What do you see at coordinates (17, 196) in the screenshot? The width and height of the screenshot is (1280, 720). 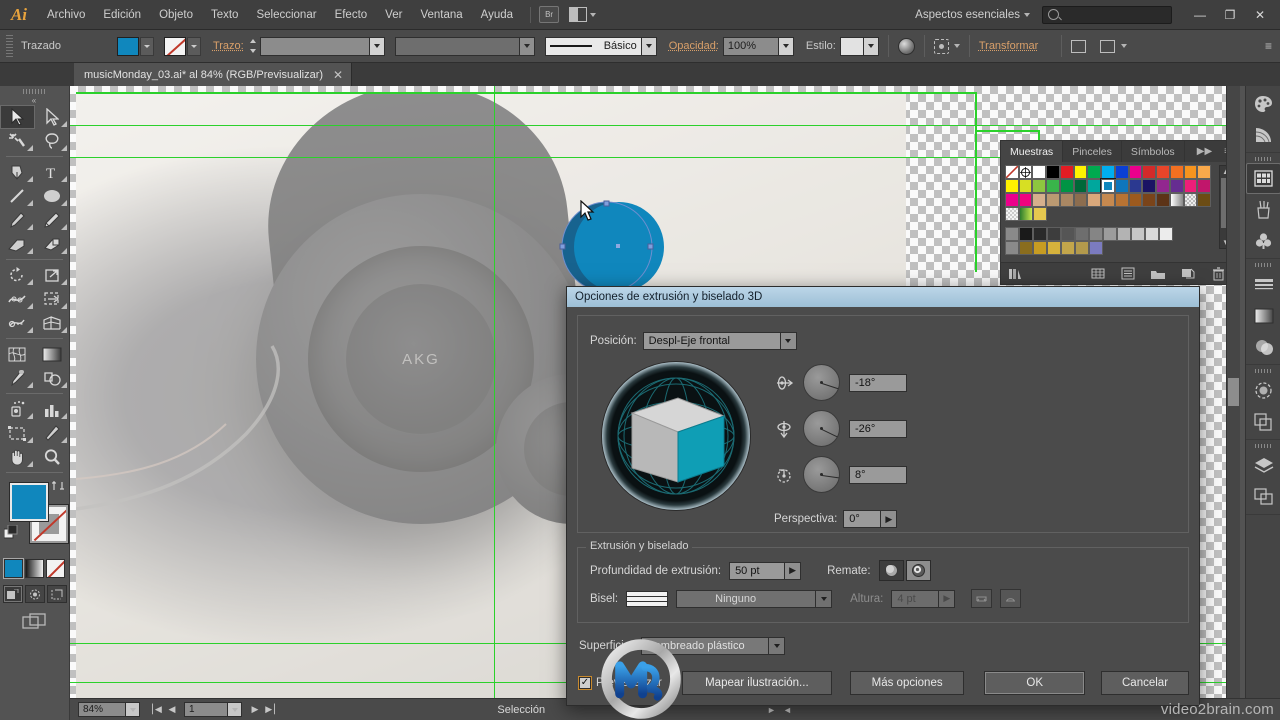 I see `line-segment-tool` at bounding box center [17, 196].